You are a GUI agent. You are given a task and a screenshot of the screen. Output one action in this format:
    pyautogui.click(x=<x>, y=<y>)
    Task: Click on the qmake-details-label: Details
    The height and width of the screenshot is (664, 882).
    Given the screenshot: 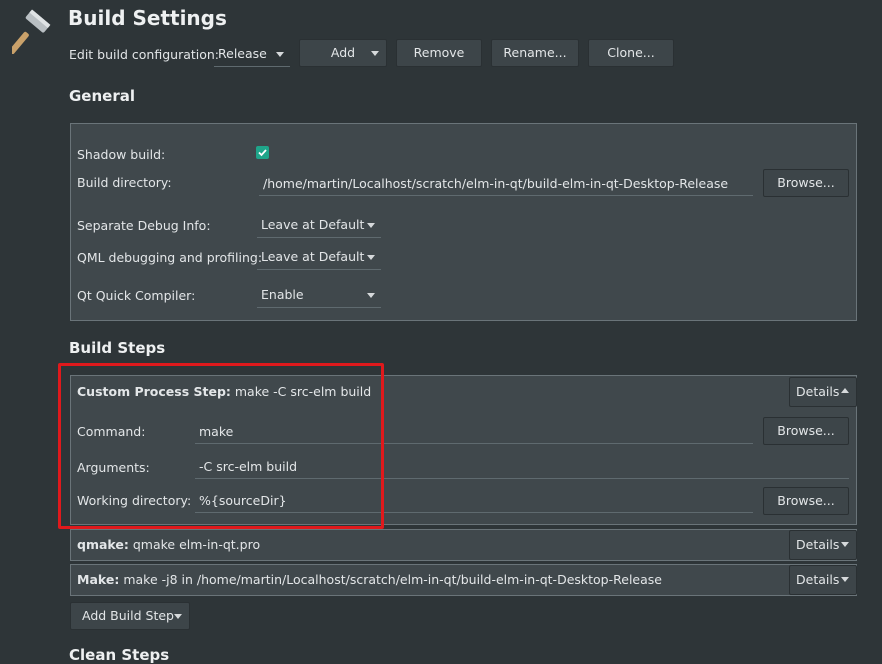 What is the action you would take?
    pyautogui.click(x=818, y=544)
    